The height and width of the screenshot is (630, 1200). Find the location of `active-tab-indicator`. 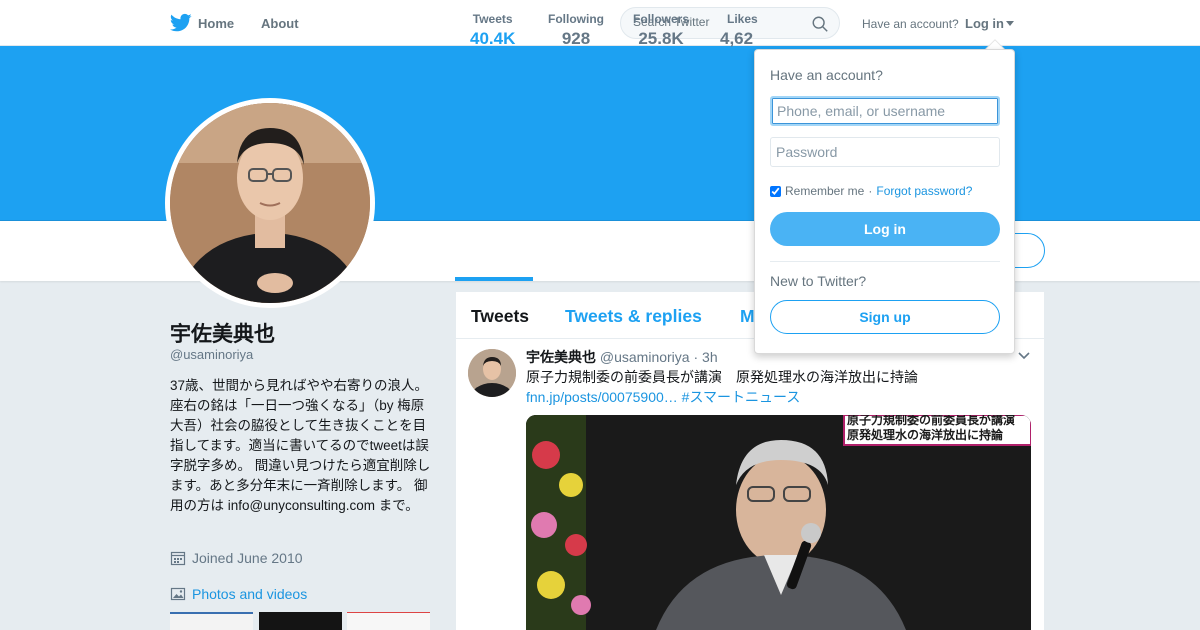

active-tab-indicator is located at coordinates (494, 279).